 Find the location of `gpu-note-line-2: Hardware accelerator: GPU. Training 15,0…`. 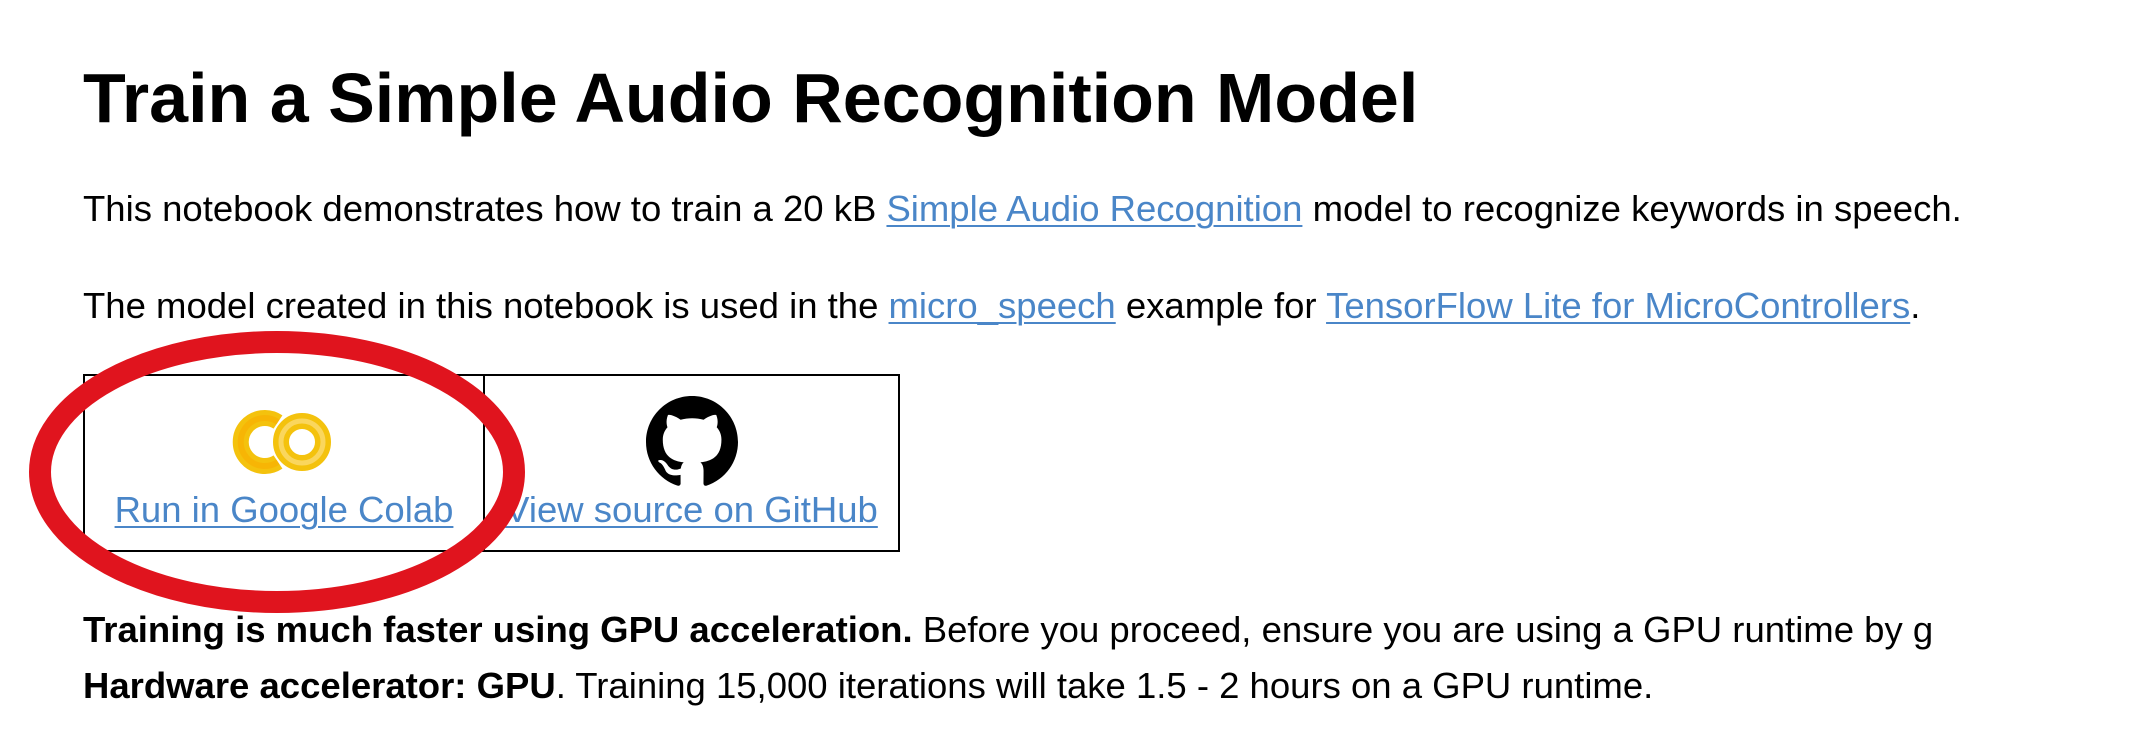

gpu-note-line-2: Hardware accelerator: GPU. Training 15,0… is located at coordinates (868, 686).